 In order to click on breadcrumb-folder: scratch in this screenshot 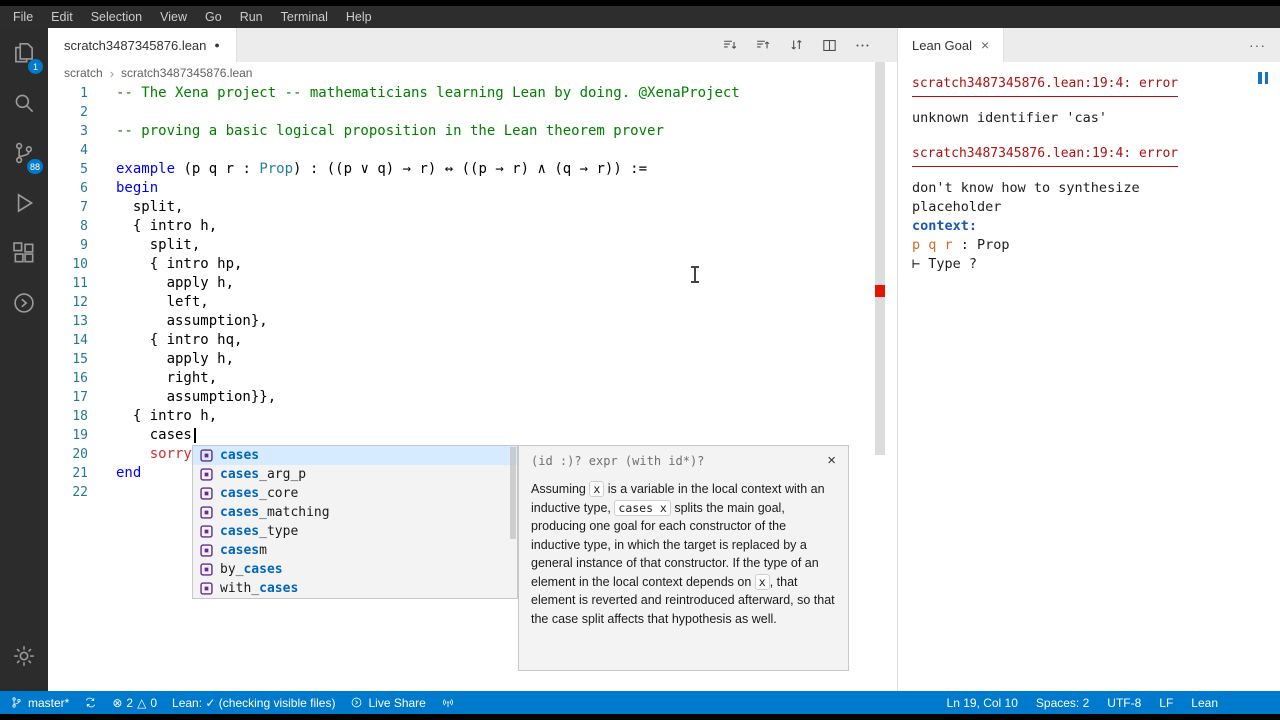, I will do `click(83, 73)`.